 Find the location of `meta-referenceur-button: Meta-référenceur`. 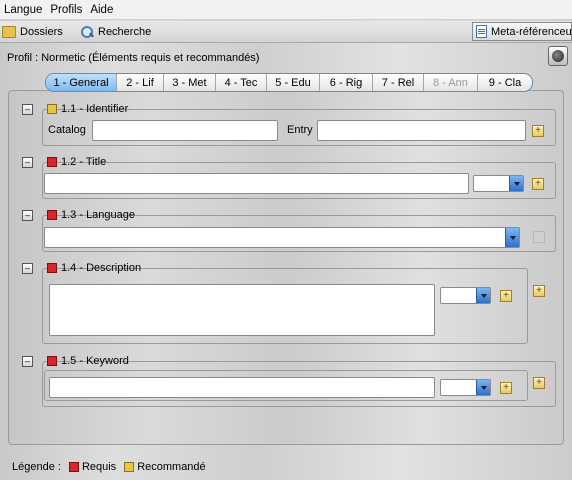

meta-referenceur-button: Meta-référenceur is located at coordinates (522, 31).